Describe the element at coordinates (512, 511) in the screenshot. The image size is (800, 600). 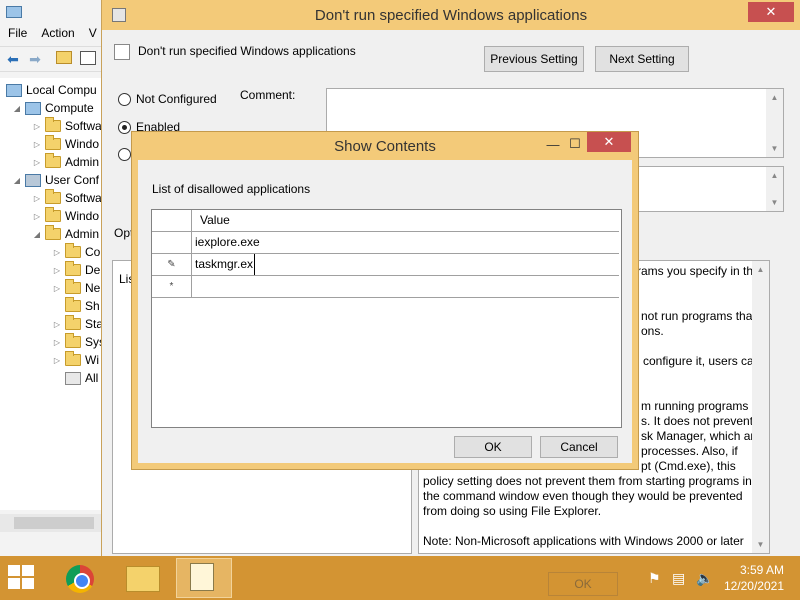
I see `help-line: from doing so using File Explorer.` at that location.